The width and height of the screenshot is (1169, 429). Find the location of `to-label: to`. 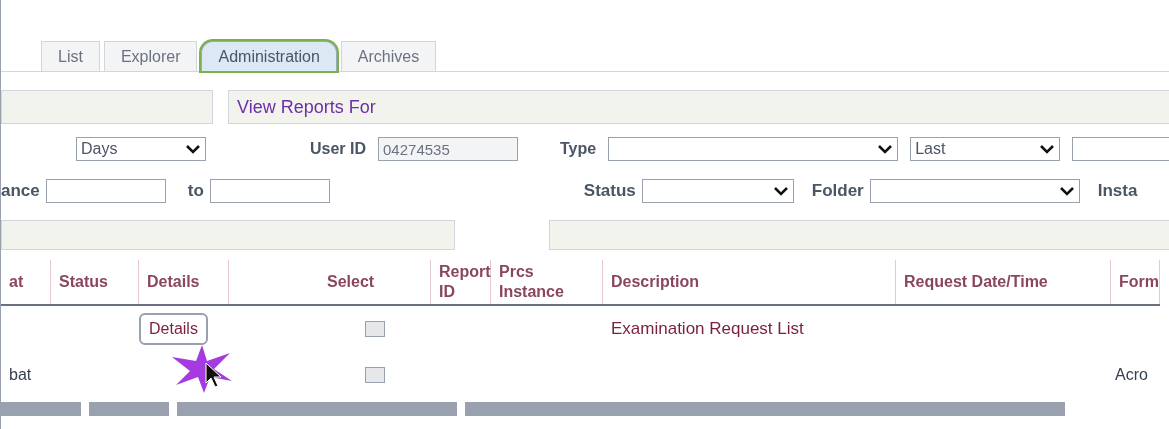

to-label: to is located at coordinates (195, 191).